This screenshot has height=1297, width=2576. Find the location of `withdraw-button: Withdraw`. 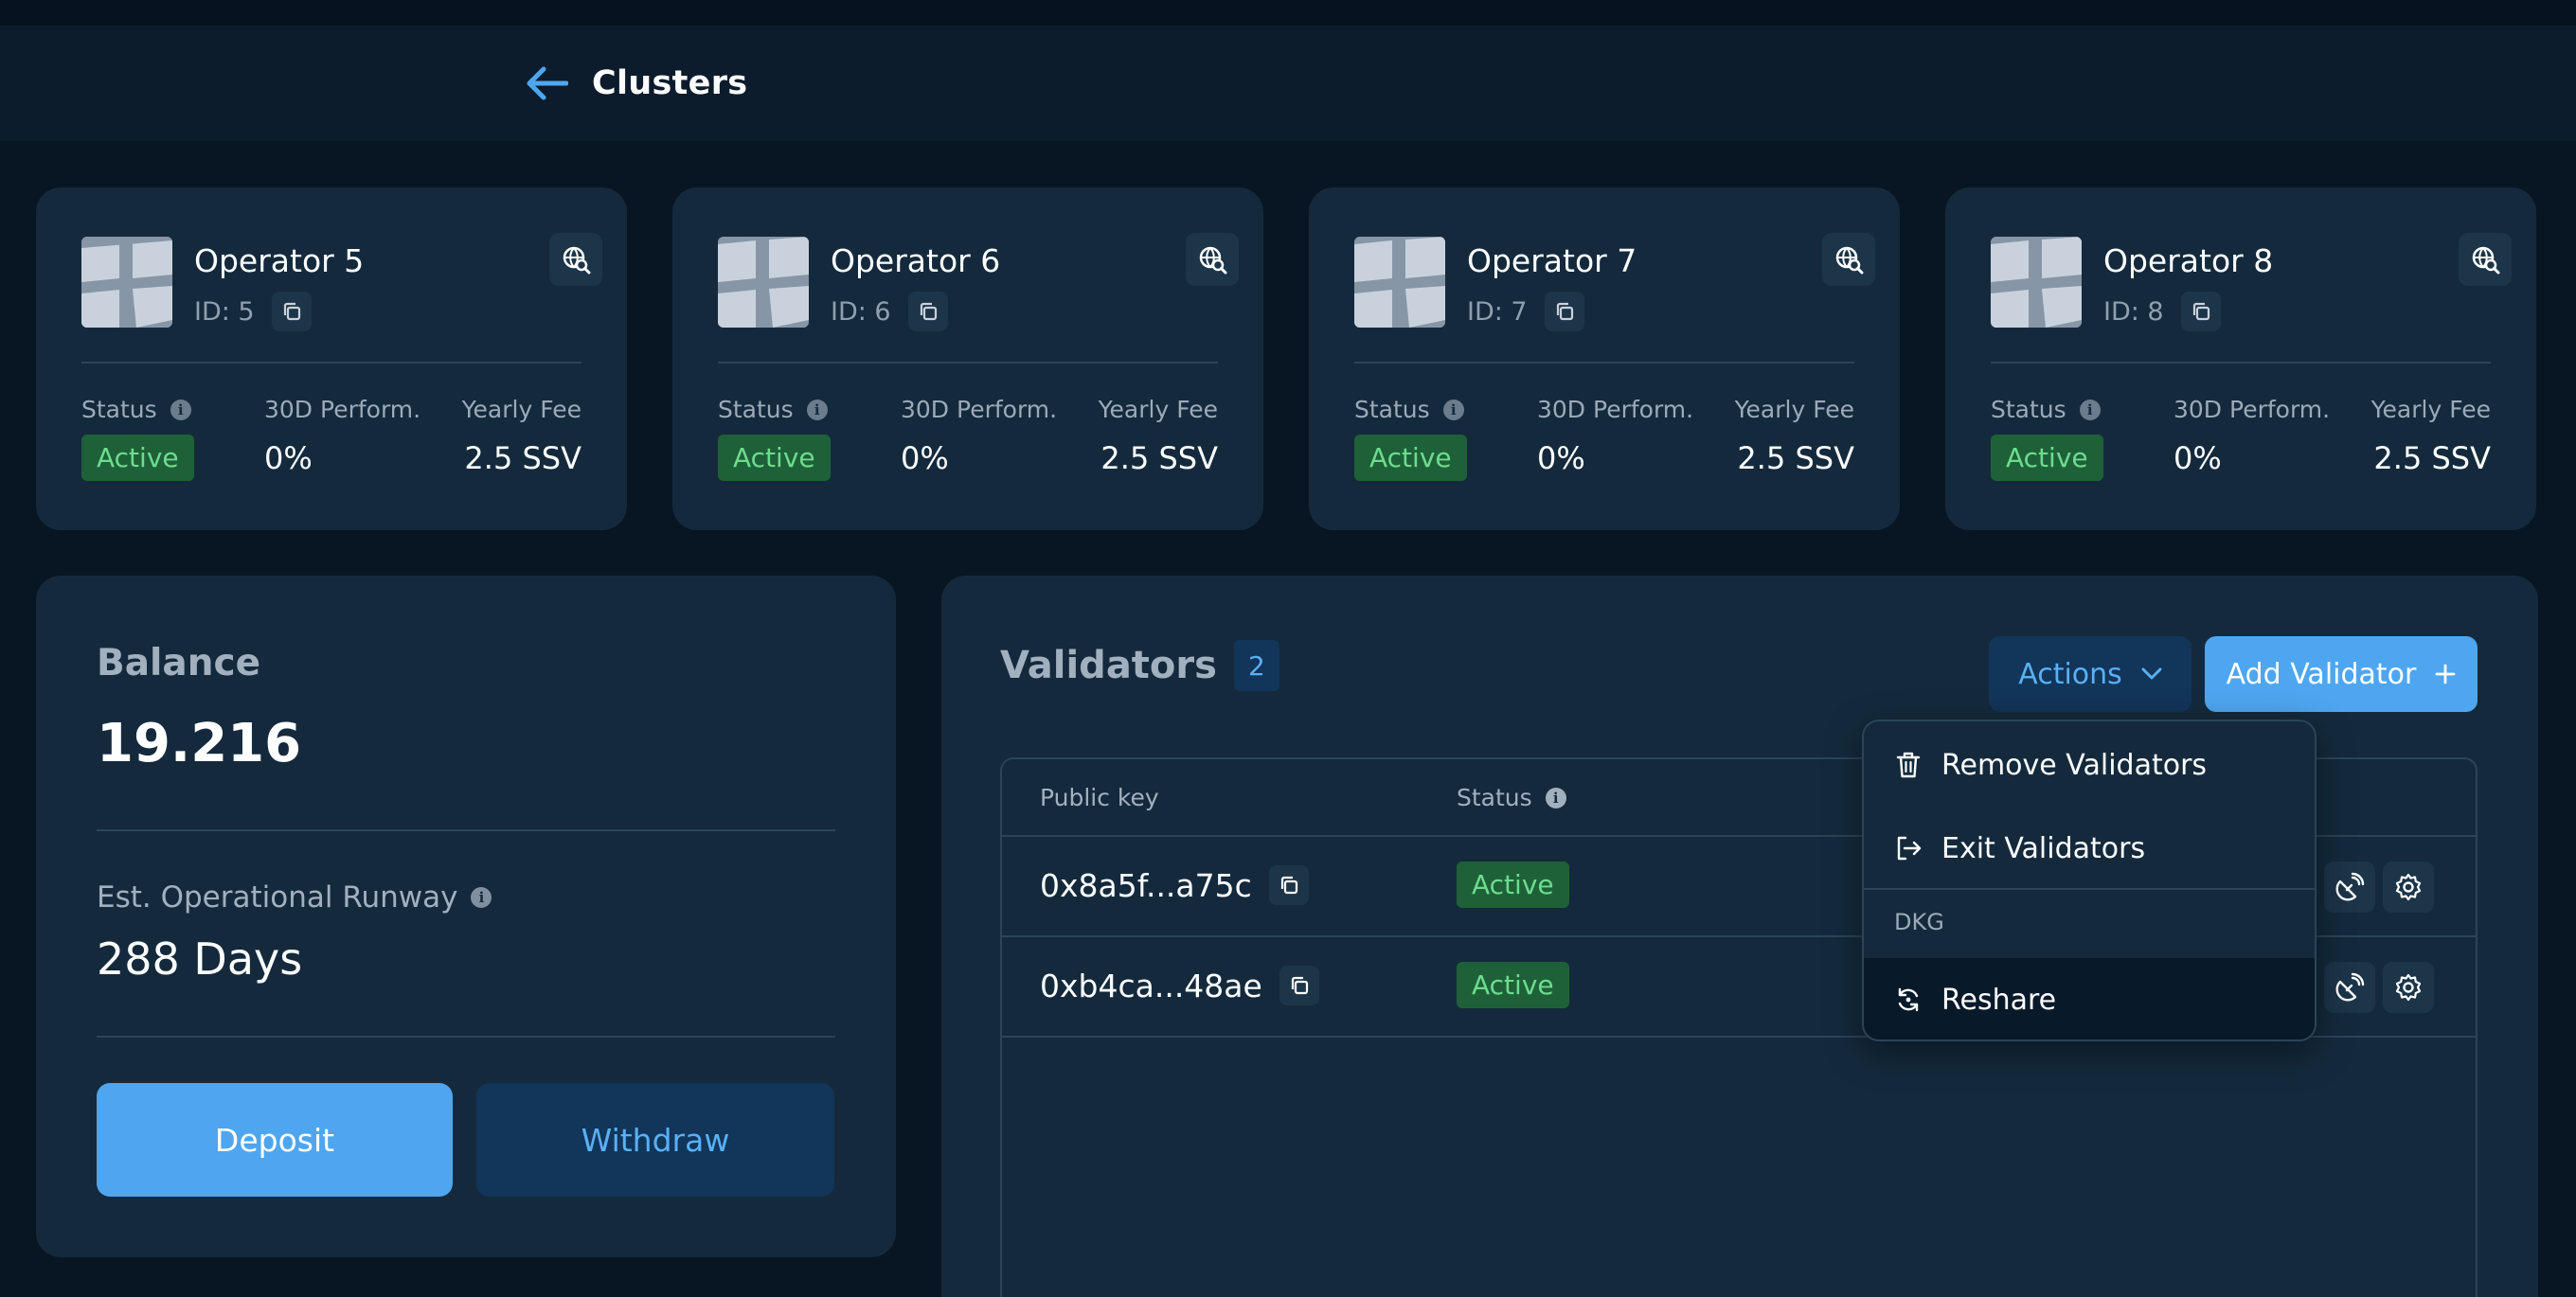

withdraw-button: Withdraw is located at coordinates (655, 1140).